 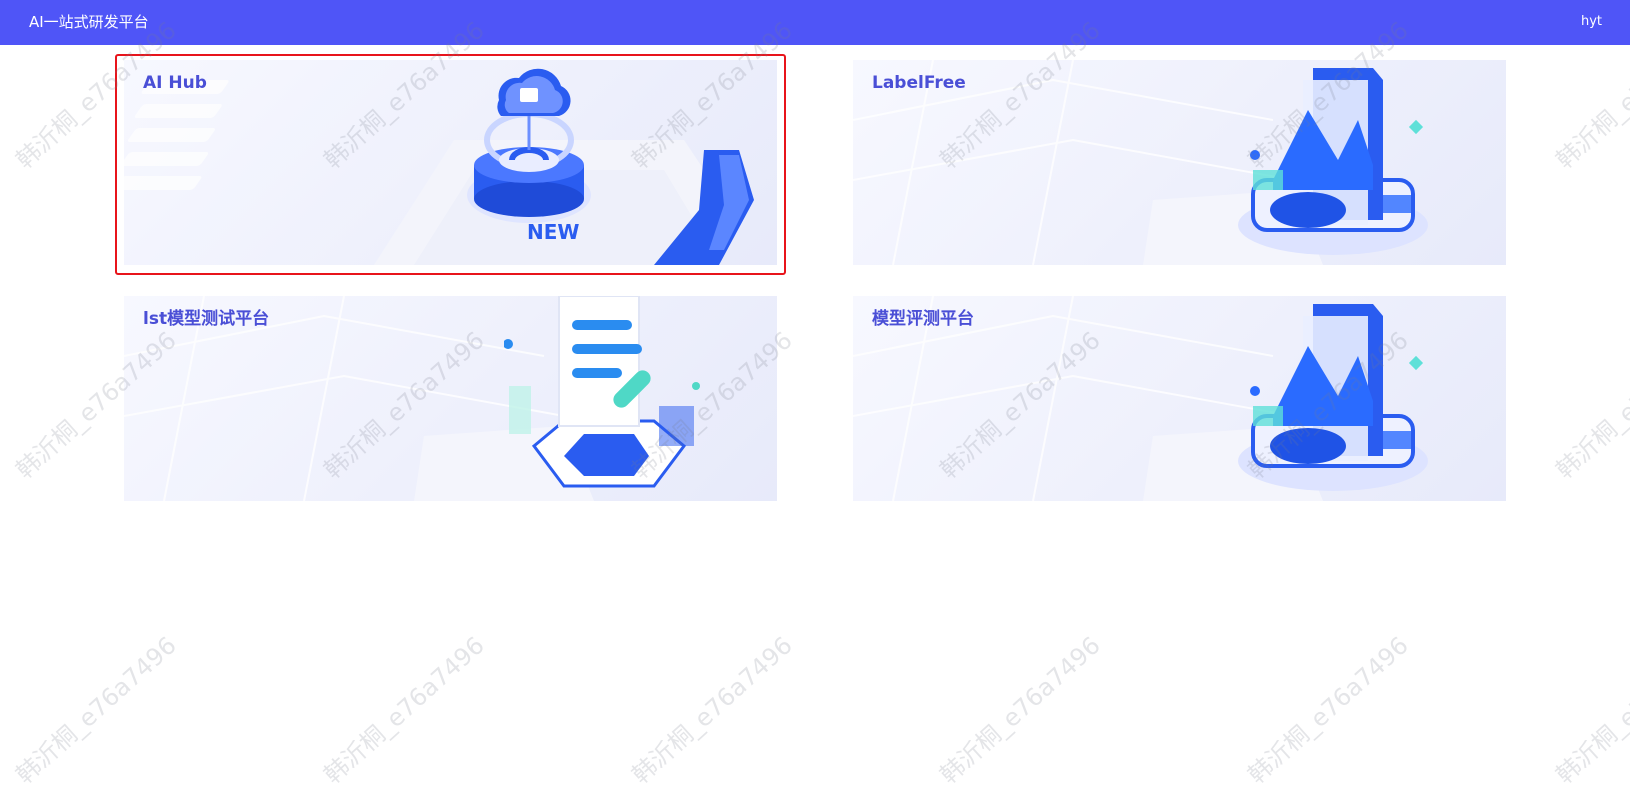 What do you see at coordinates (439, 172) in the screenshot?
I see `card-background` at bounding box center [439, 172].